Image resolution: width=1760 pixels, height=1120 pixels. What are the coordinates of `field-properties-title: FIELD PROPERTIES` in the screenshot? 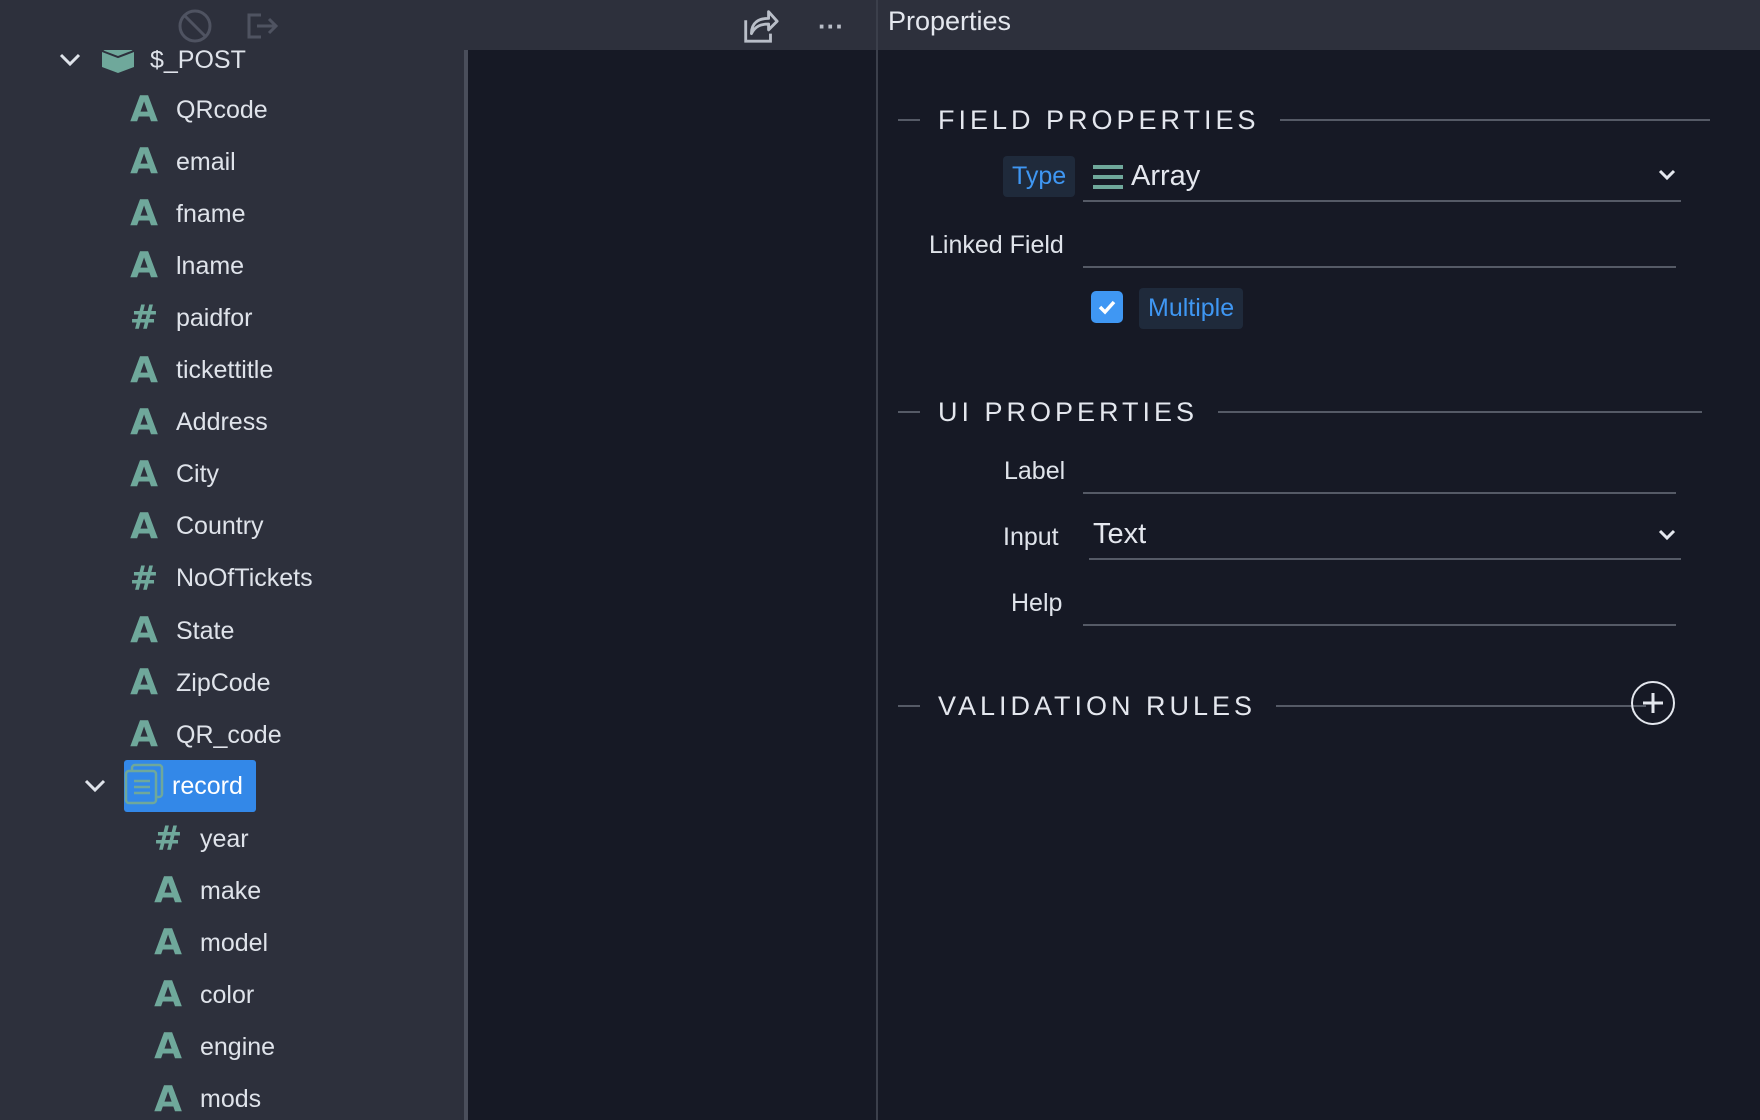 It's located at (1099, 119).